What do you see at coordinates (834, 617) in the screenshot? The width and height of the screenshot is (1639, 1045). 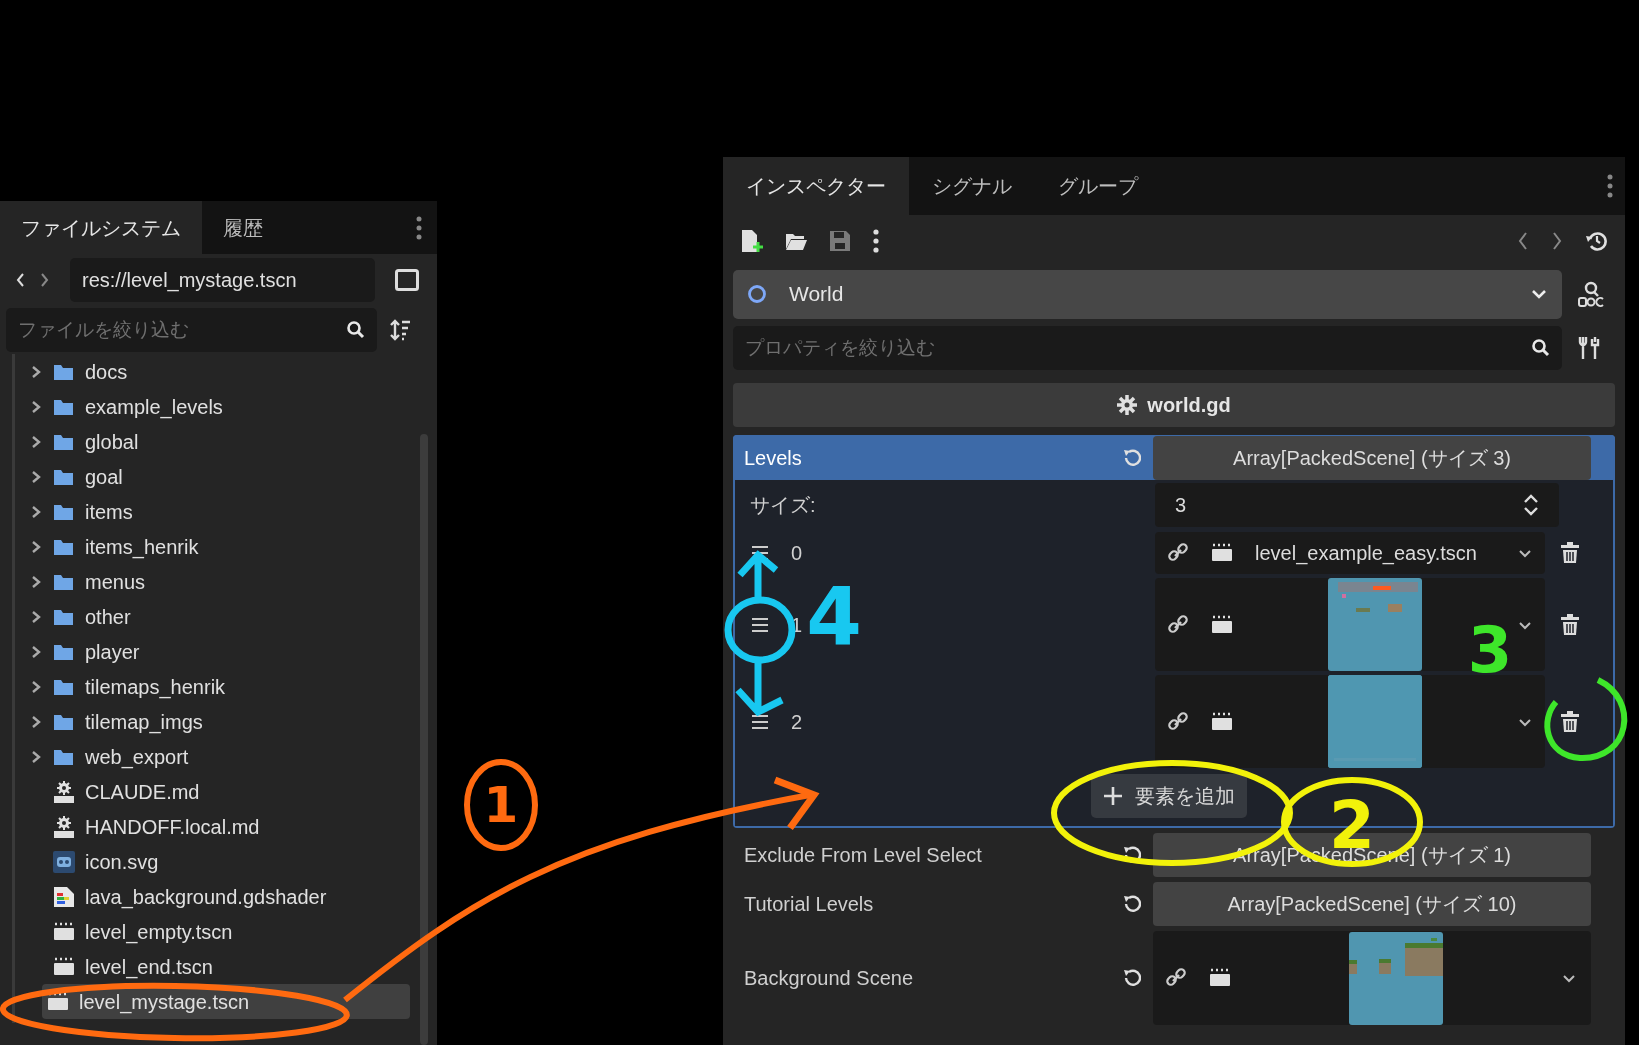 I see `annotation-number: 4` at bounding box center [834, 617].